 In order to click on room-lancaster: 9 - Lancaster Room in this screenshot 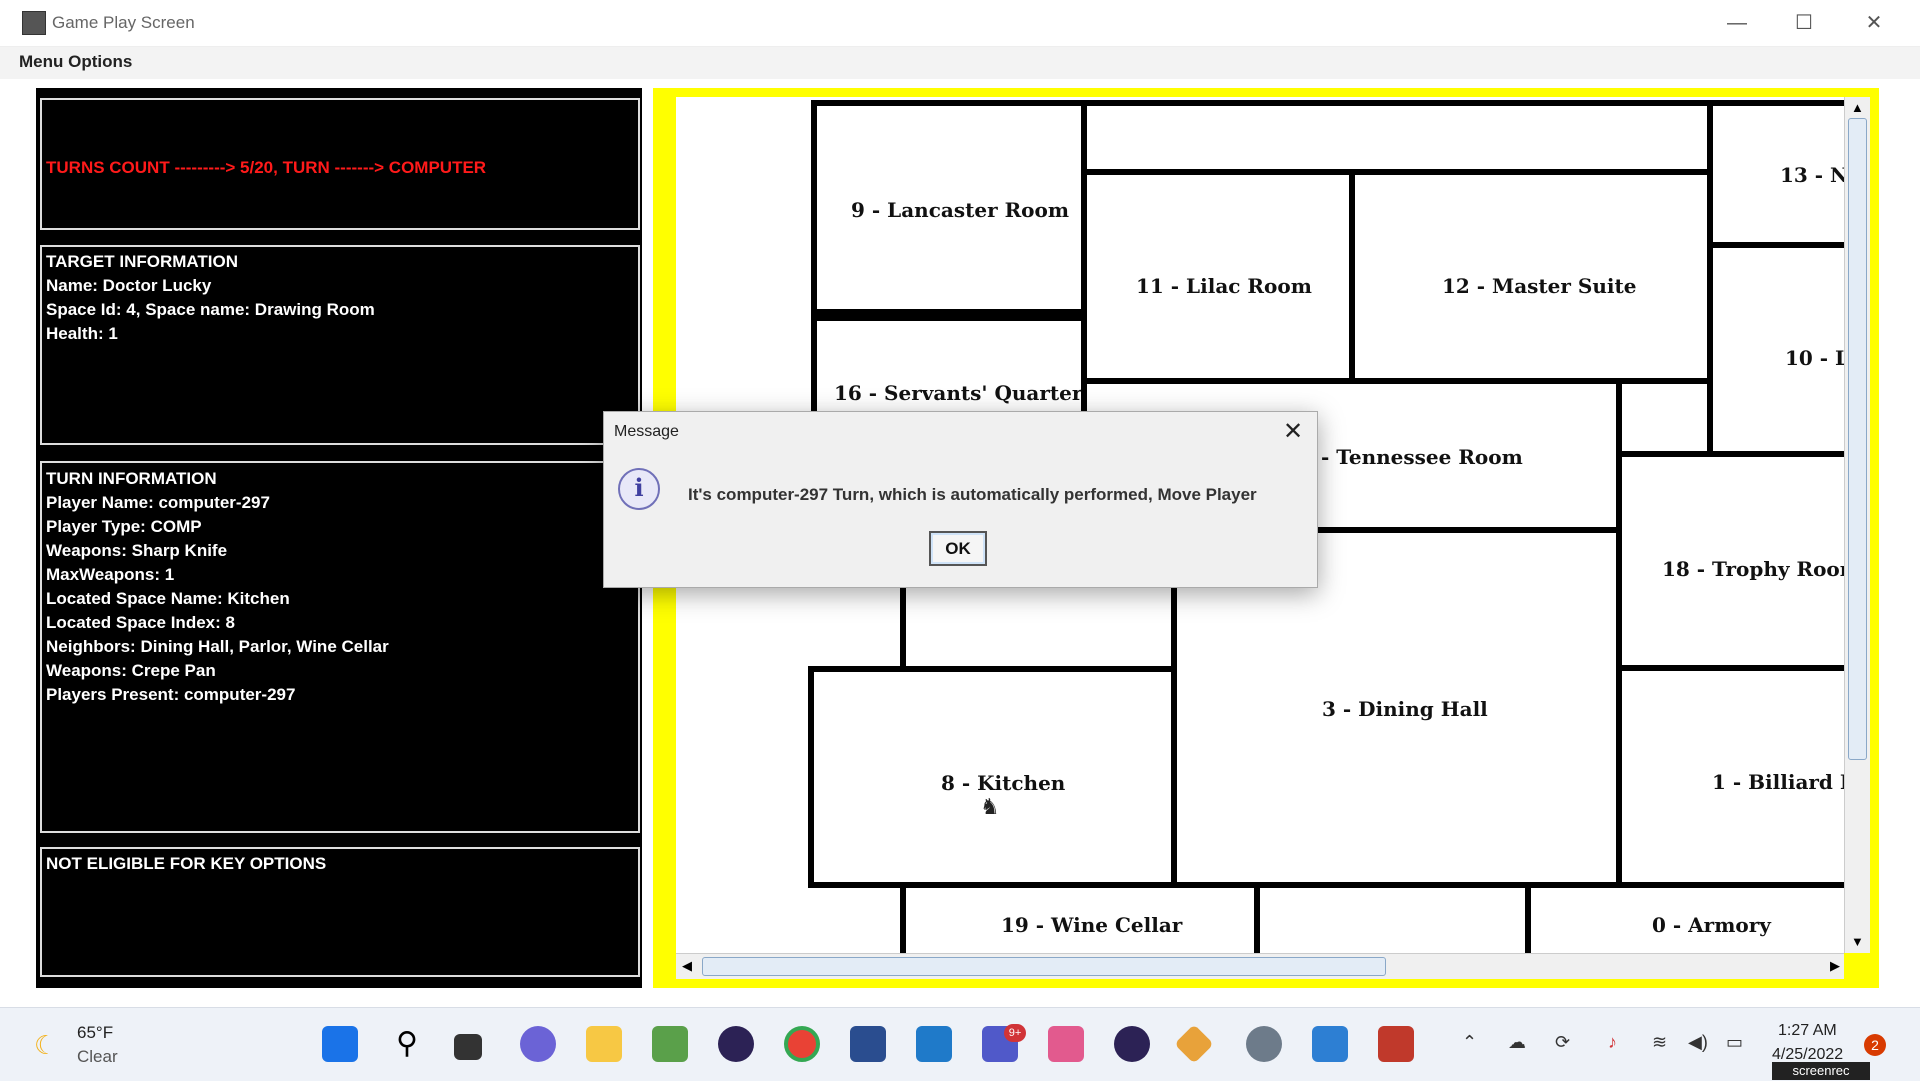, I will do `click(949, 207)`.